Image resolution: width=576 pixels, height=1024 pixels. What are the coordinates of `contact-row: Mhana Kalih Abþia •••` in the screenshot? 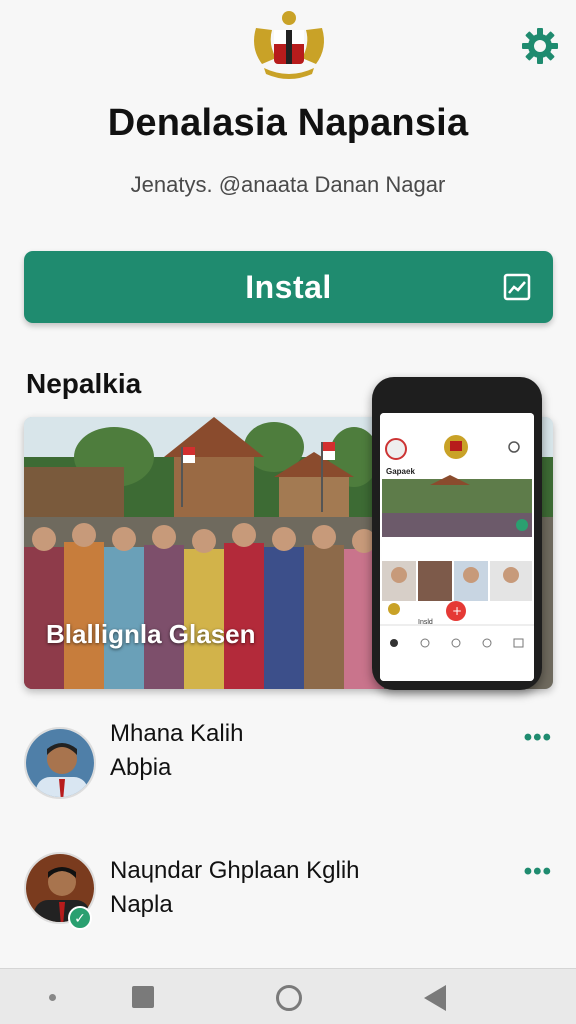 It's located at (288, 766).